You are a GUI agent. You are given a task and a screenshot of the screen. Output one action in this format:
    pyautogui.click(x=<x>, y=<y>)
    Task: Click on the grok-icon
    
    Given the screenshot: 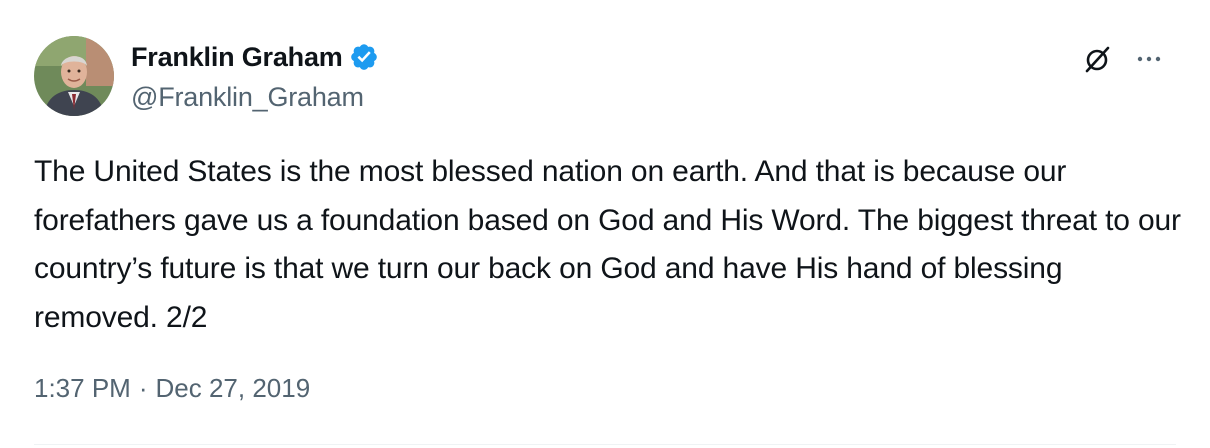 What is the action you would take?
    pyautogui.click(x=1097, y=61)
    